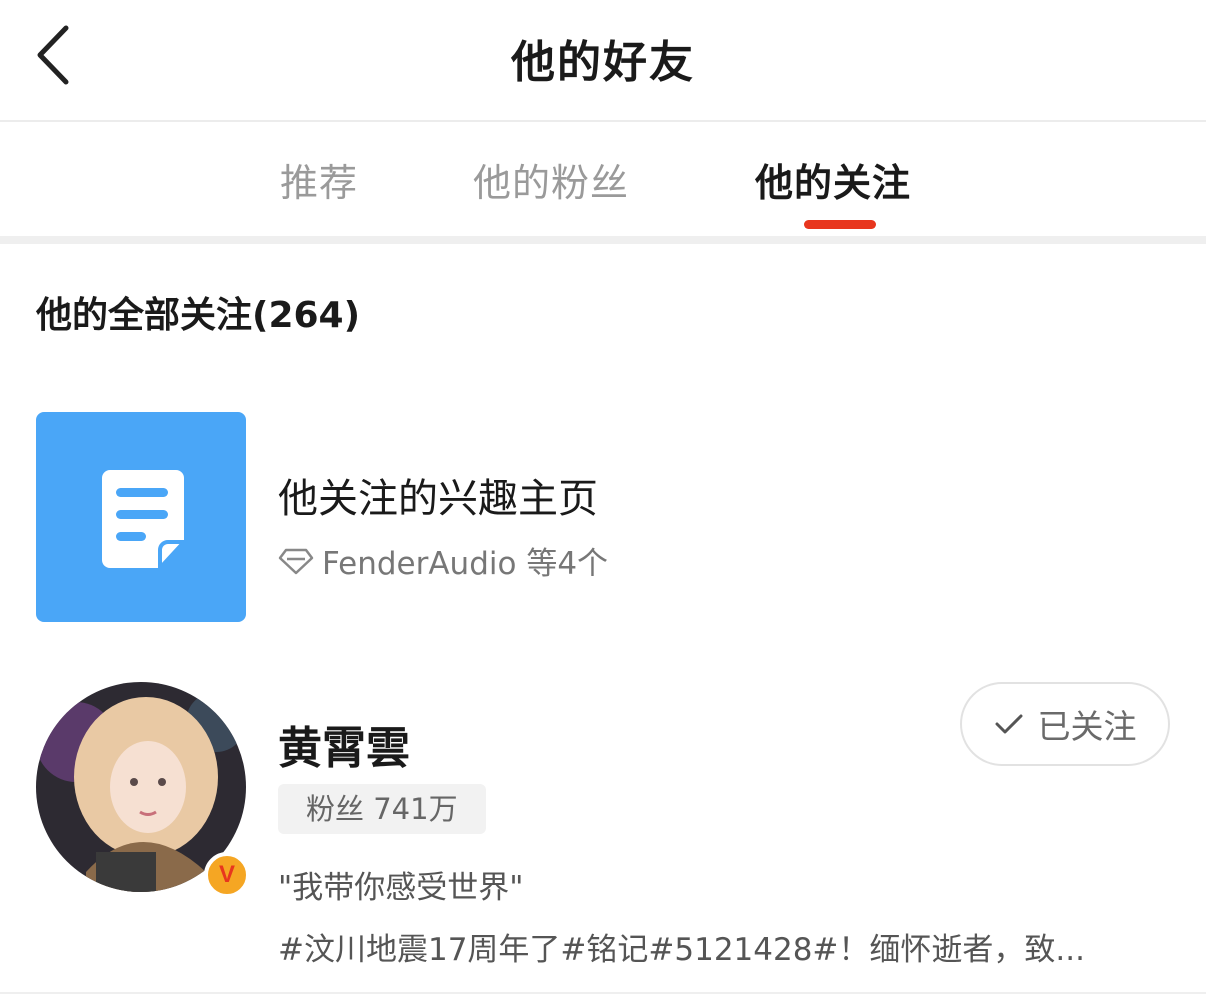 This screenshot has width=1206, height=995. What do you see at coordinates (1087, 726) in the screenshot?
I see `following-button-label: 已关注` at bounding box center [1087, 726].